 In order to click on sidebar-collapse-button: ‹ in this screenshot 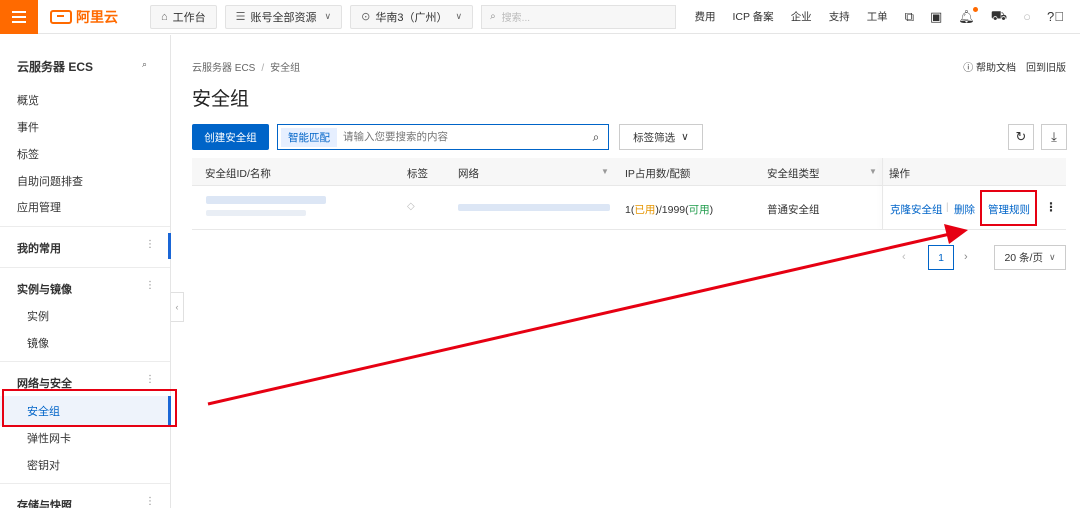, I will do `click(177, 307)`.